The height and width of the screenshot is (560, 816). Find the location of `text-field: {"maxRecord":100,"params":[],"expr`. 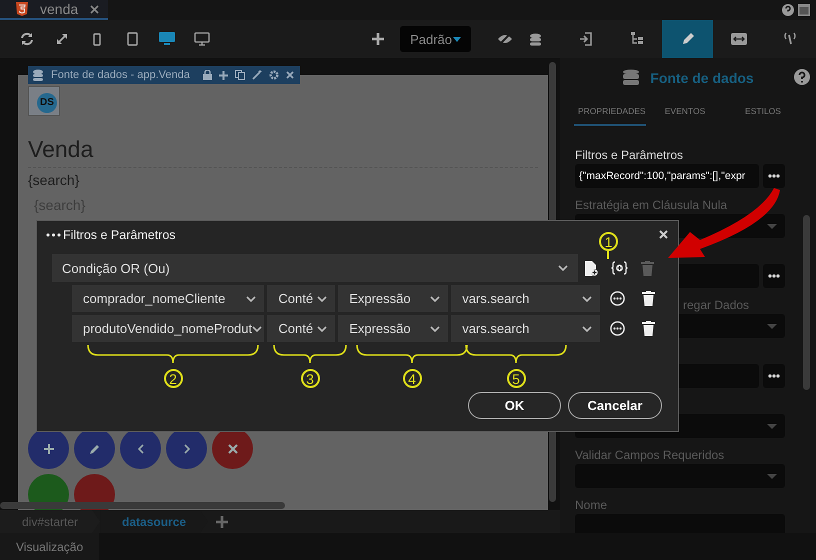

text-field: {"maxRecord":100,"params":[],"expr is located at coordinates (667, 176).